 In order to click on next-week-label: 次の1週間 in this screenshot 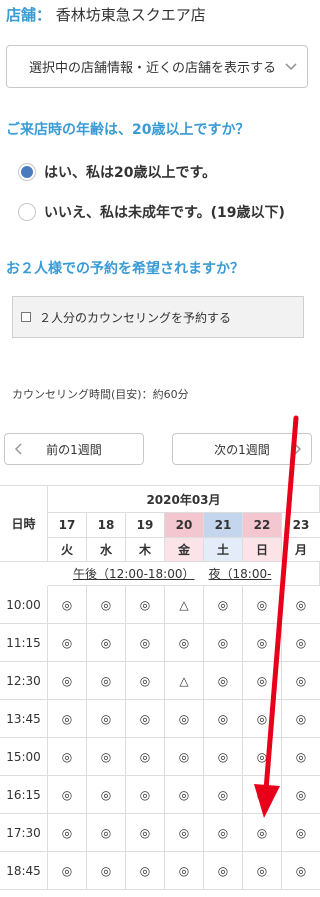, I will do `click(242, 449)`.